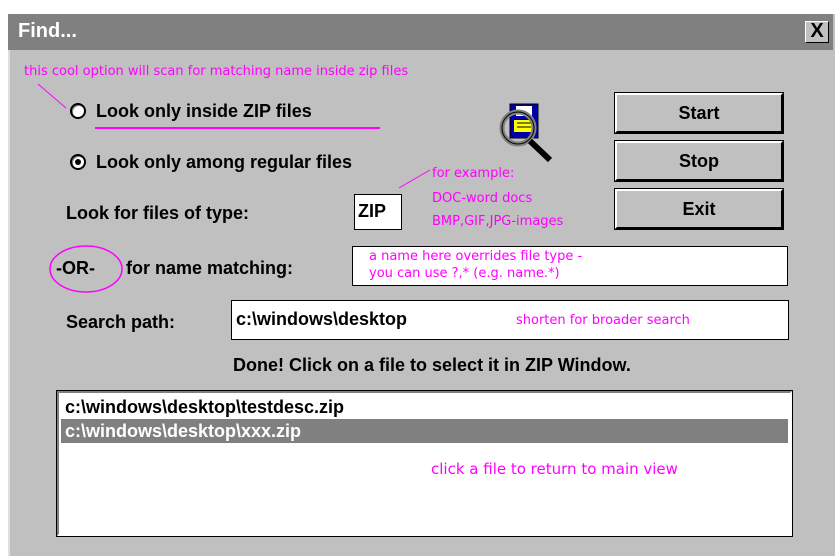 This screenshot has height=556, width=835. What do you see at coordinates (464, 273) in the screenshot?
I see `override-annotation-2: you can use ?,* (e.g. name.*)` at bounding box center [464, 273].